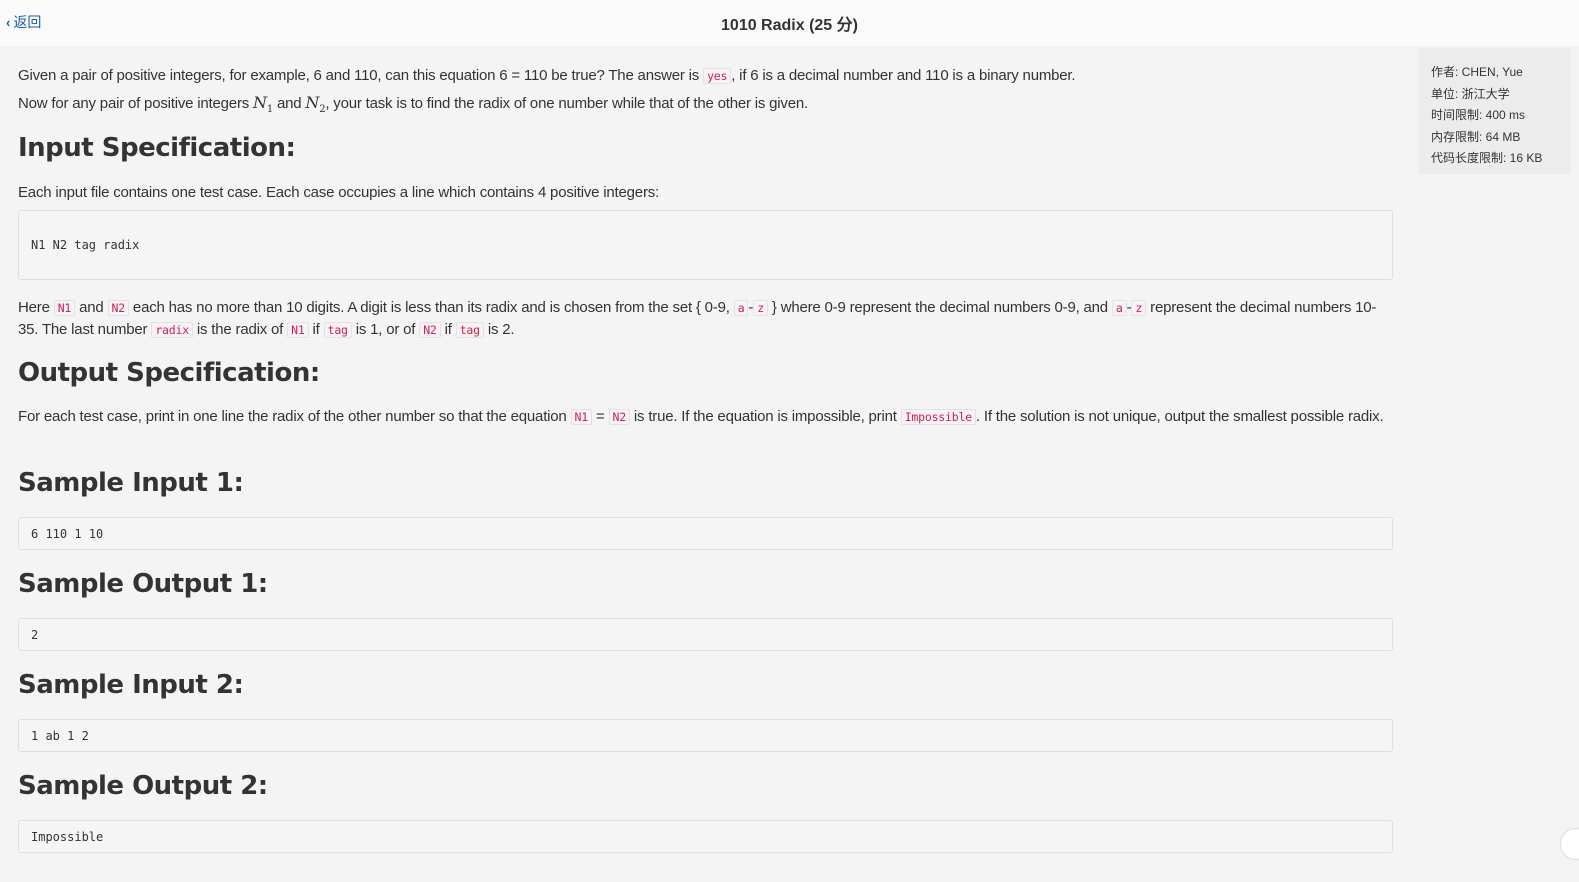 The height and width of the screenshot is (882, 1579). What do you see at coordinates (705, 836) in the screenshot?
I see `sample-output-2-block: Impossible` at bounding box center [705, 836].